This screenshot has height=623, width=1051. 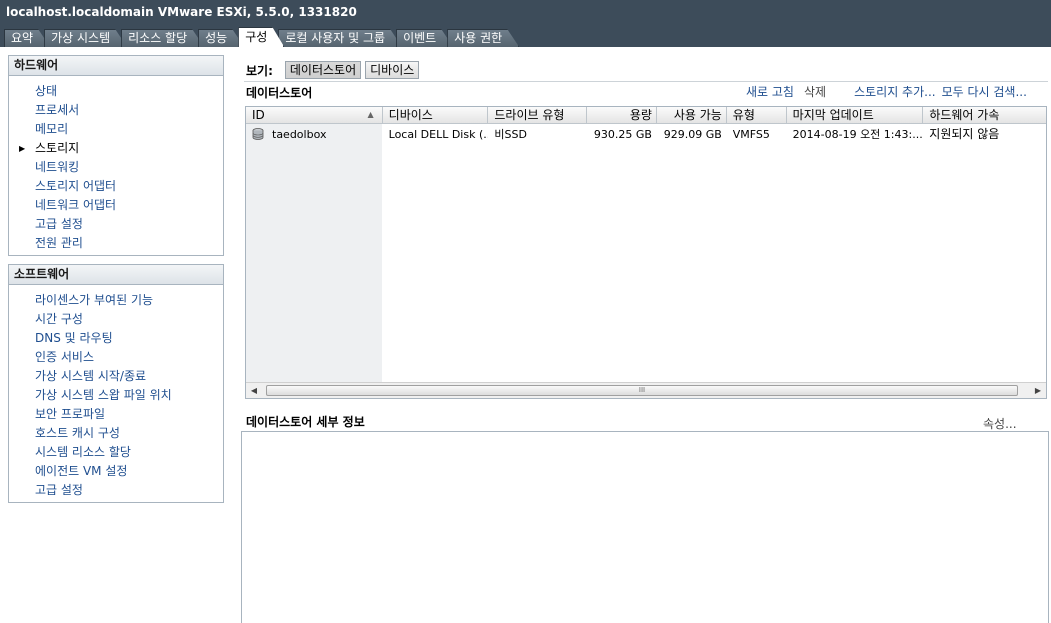 I want to click on hardware-panel-title: 하드웨어, so click(x=116, y=66).